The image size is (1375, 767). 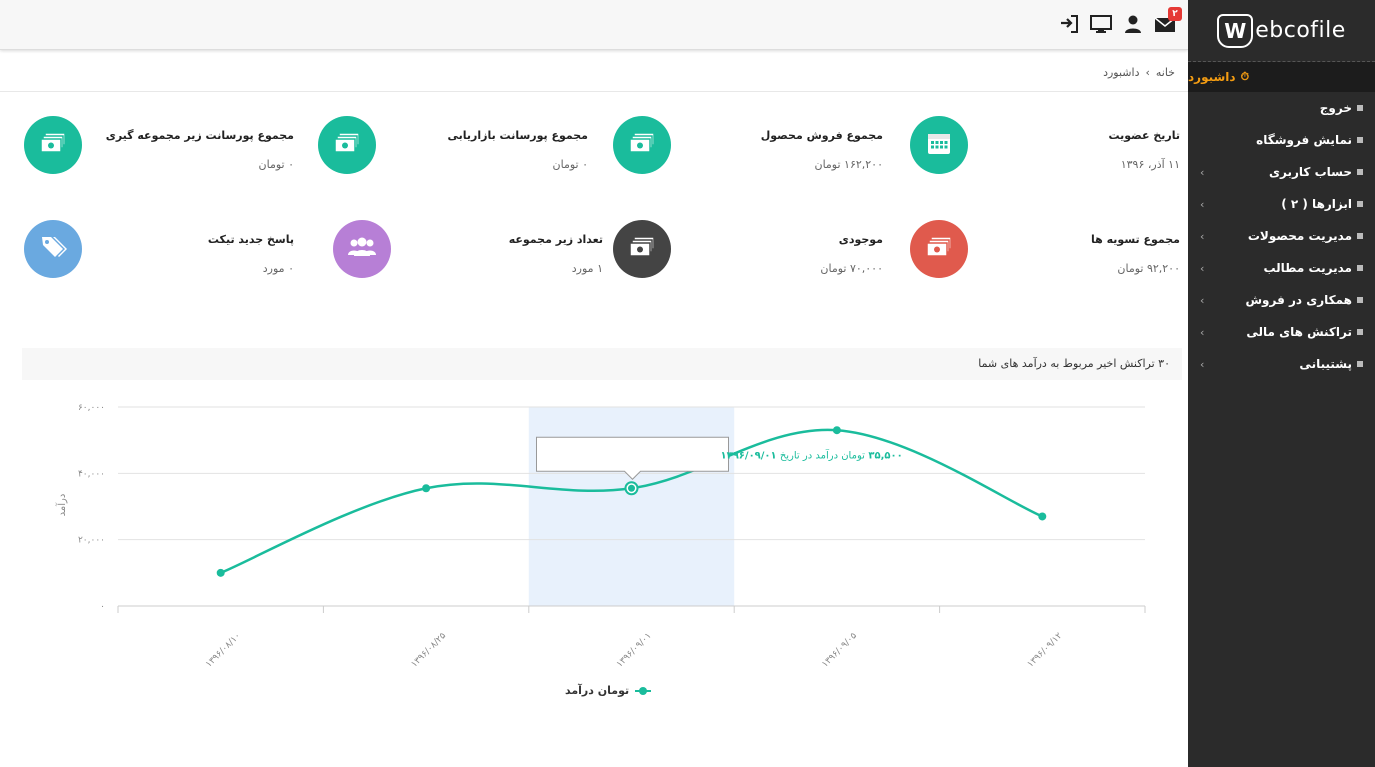 What do you see at coordinates (1144, 135) in the screenshot?
I see `stat-title: تاریخ عضویت` at bounding box center [1144, 135].